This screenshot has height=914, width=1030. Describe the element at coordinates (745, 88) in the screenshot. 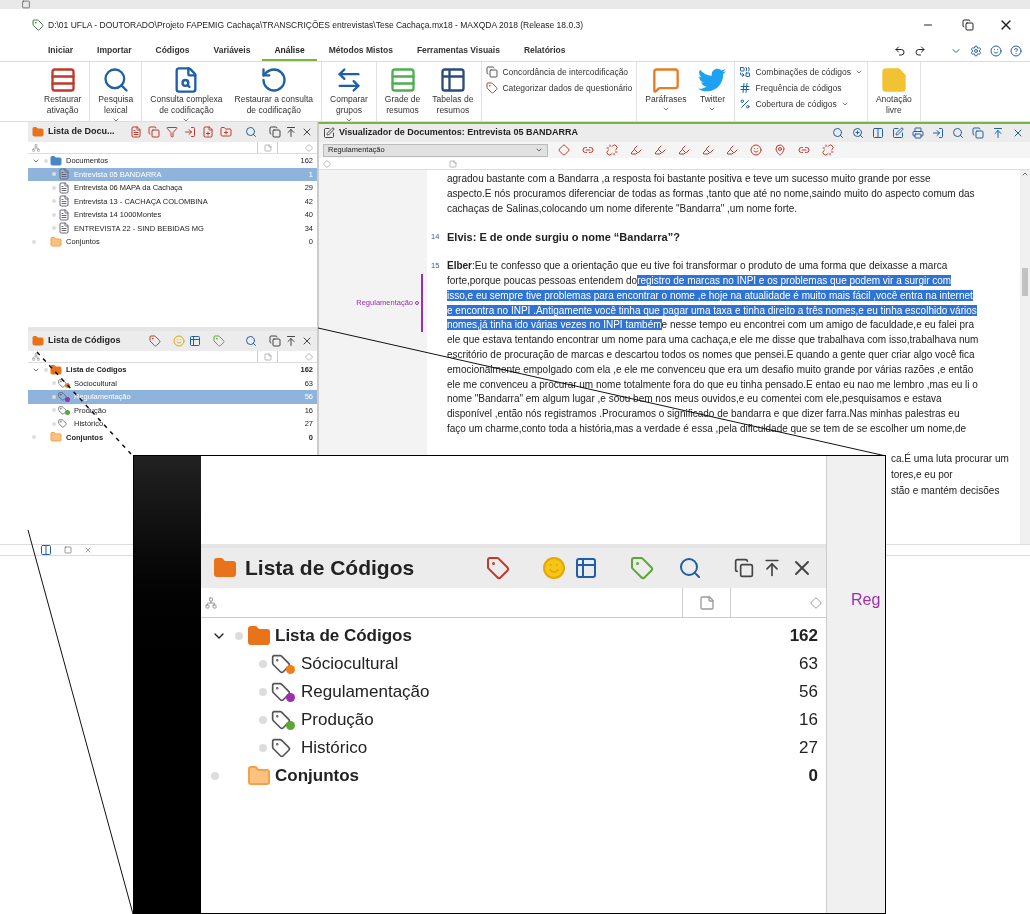

I see `hash-icon` at that location.